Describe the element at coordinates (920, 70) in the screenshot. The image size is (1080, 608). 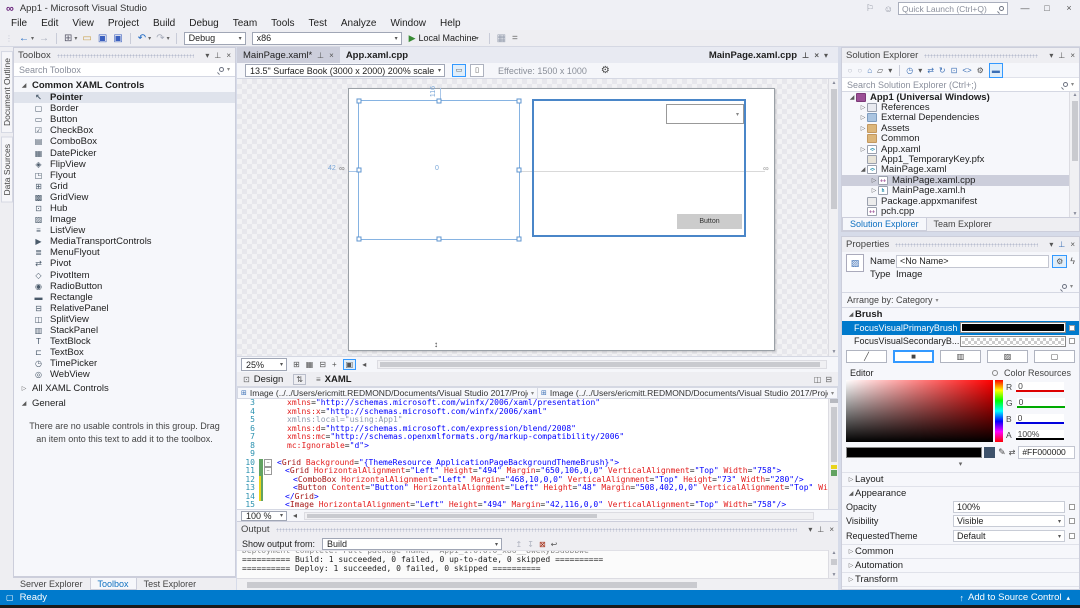
I see `filter-dropdown-icon: ▾` at that location.